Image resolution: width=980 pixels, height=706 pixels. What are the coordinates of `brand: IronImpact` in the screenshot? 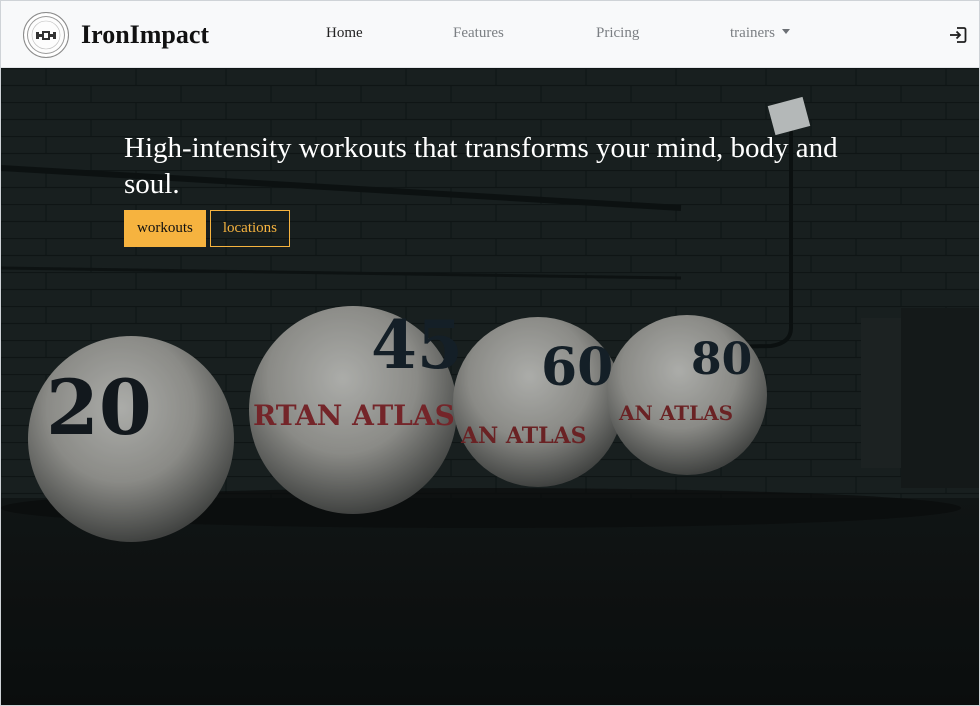 It's located at (116, 35).